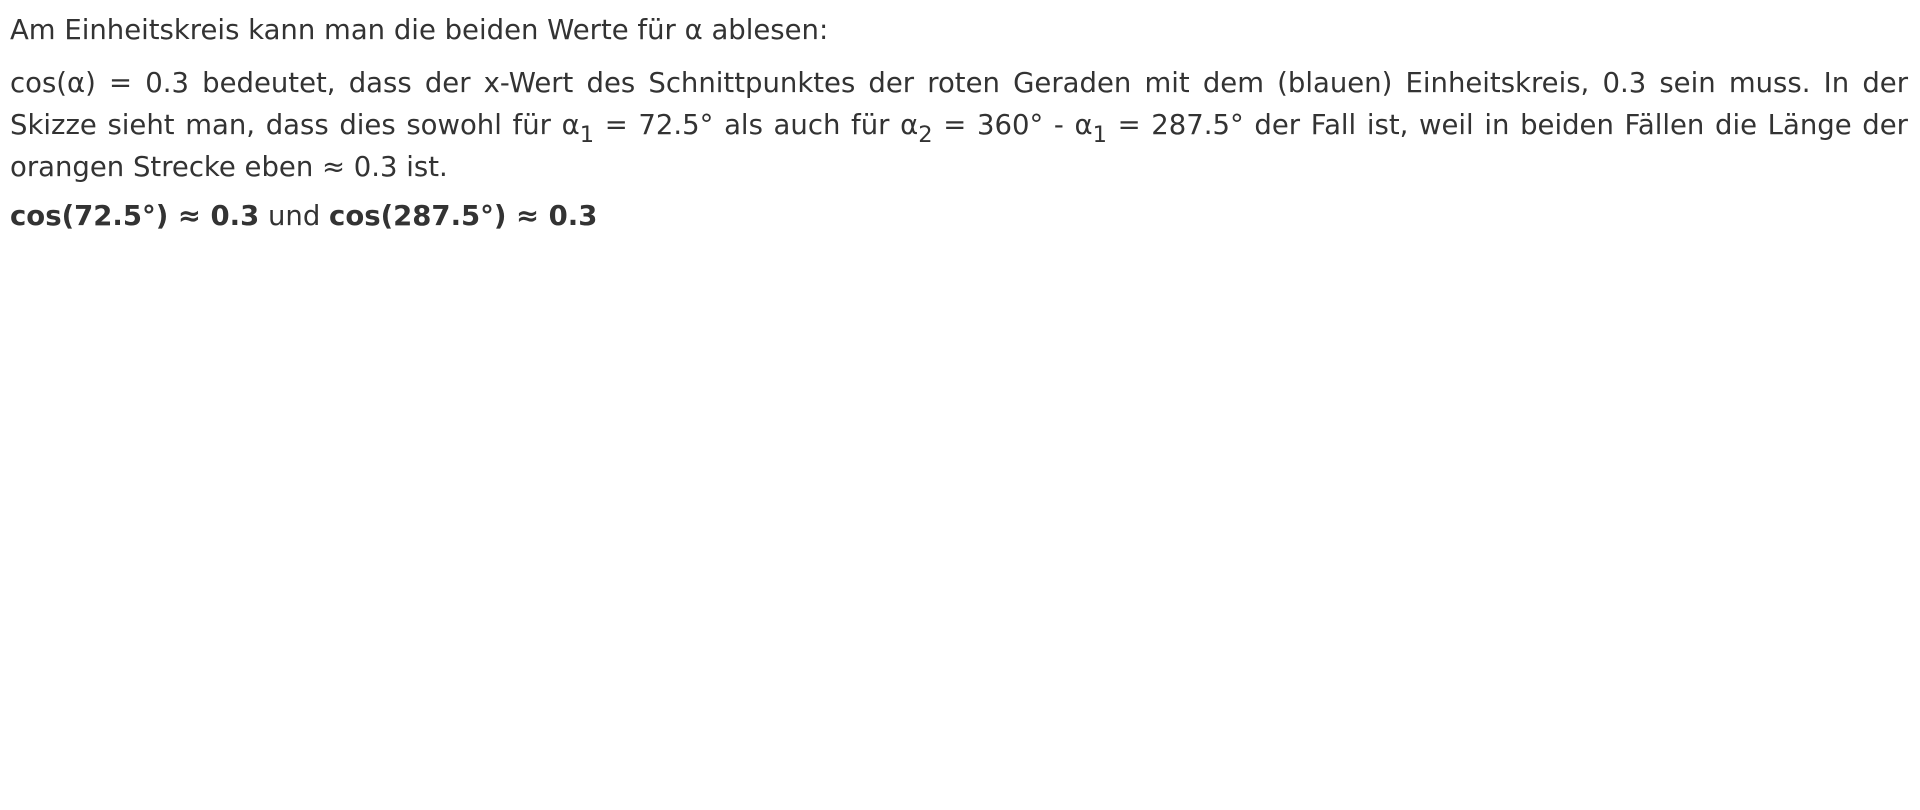 The width and height of the screenshot is (1920, 810). Describe the element at coordinates (925, 134) in the screenshot. I see `alpha-subscript-2: 2` at that location.